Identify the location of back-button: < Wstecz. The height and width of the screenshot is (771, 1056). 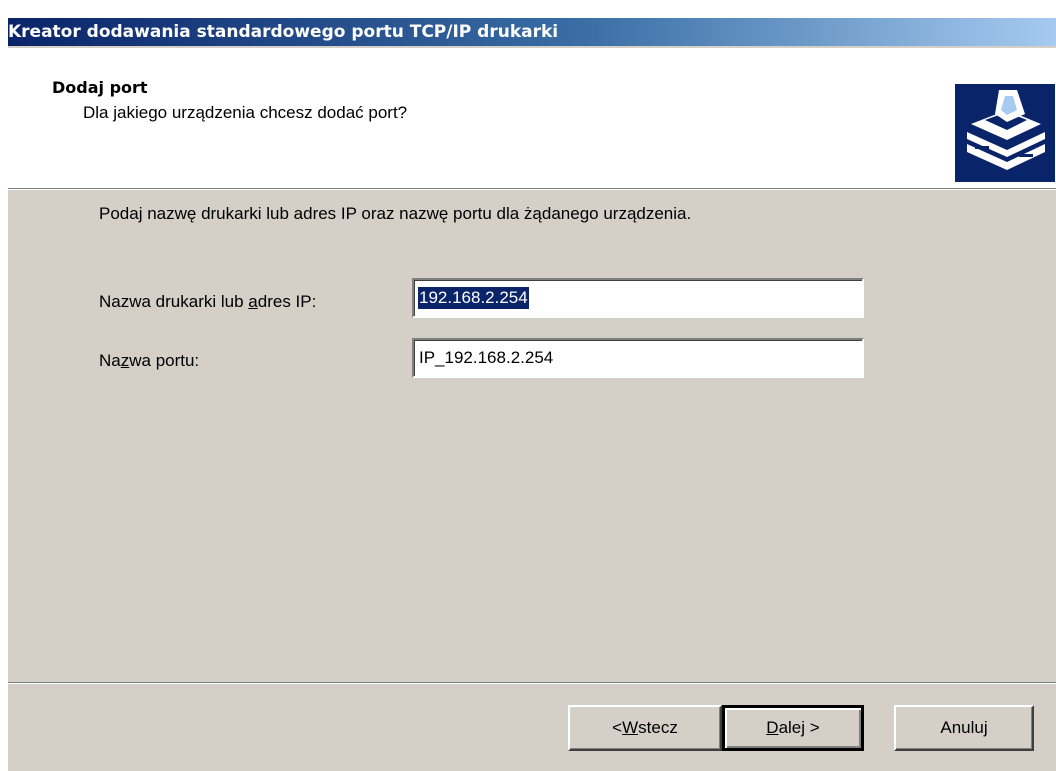
(645, 728).